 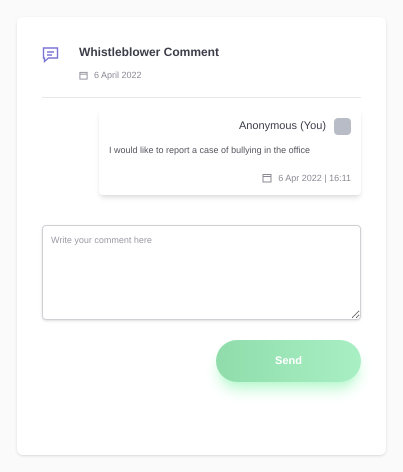 What do you see at coordinates (50, 54) in the screenshot?
I see `comment-icon` at bounding box center [50, 54].